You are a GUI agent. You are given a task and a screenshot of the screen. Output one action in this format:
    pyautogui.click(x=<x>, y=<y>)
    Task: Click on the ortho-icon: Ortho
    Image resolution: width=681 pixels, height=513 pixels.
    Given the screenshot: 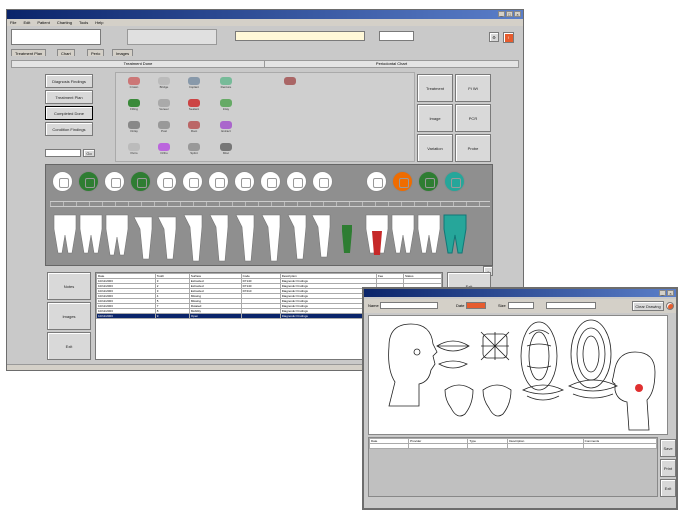 What is the action you would take?
    pyautogui.click(x=164, y=152)
    